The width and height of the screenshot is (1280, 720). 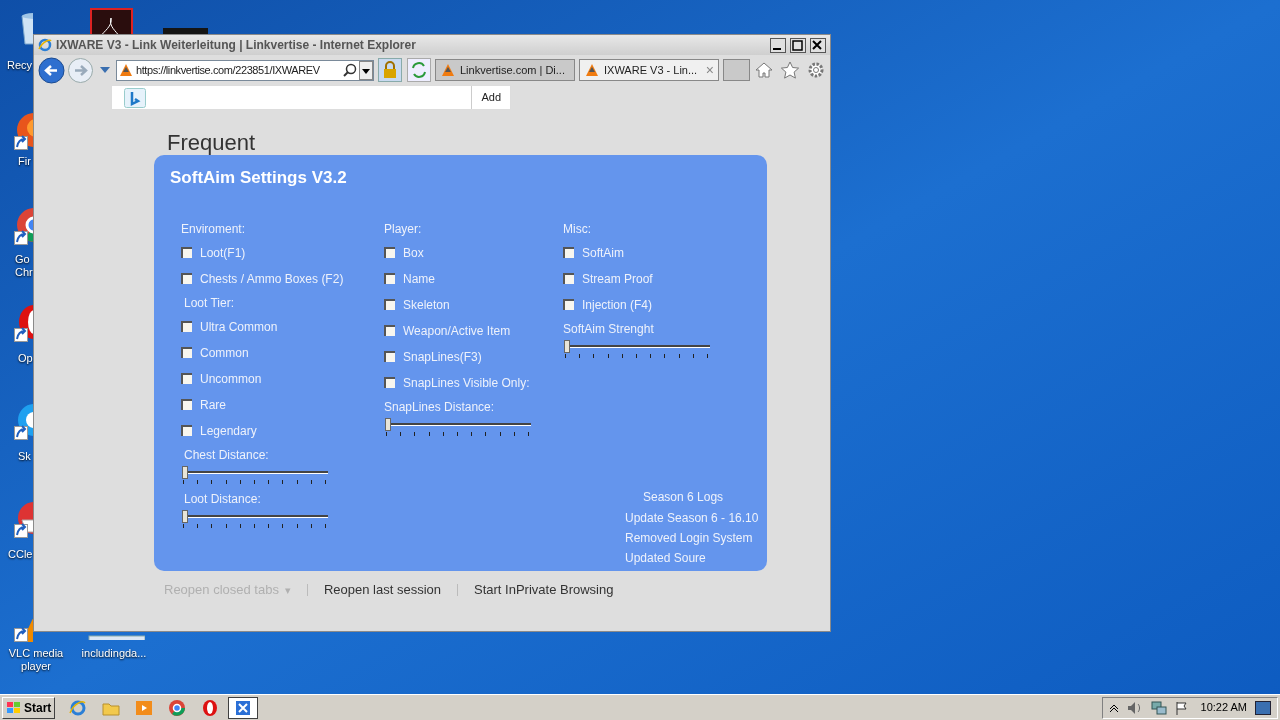 What do you see at coordinates (272, 279) in the screenshot?
I see `checkbox-label: Chests / Ammo Boxes (F2)` at bounding box center [272, 279].